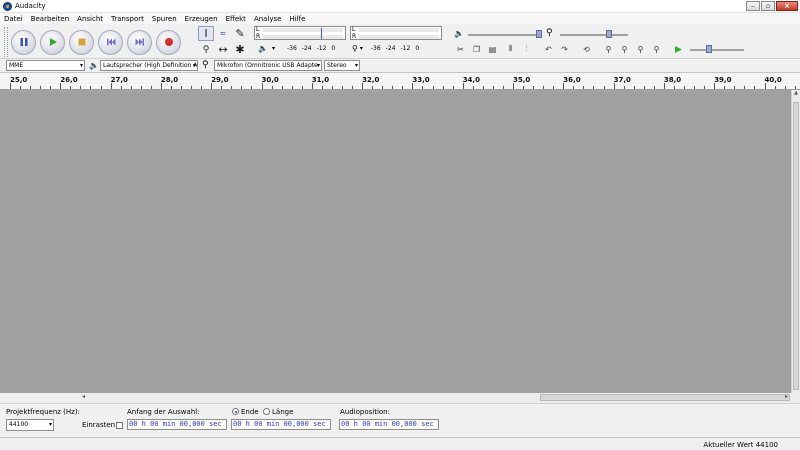  What do you see at coordinates (90, 19) in the screenshot?
I see `menu-ansicht: Ansicht` at bounding box center [90, 19].